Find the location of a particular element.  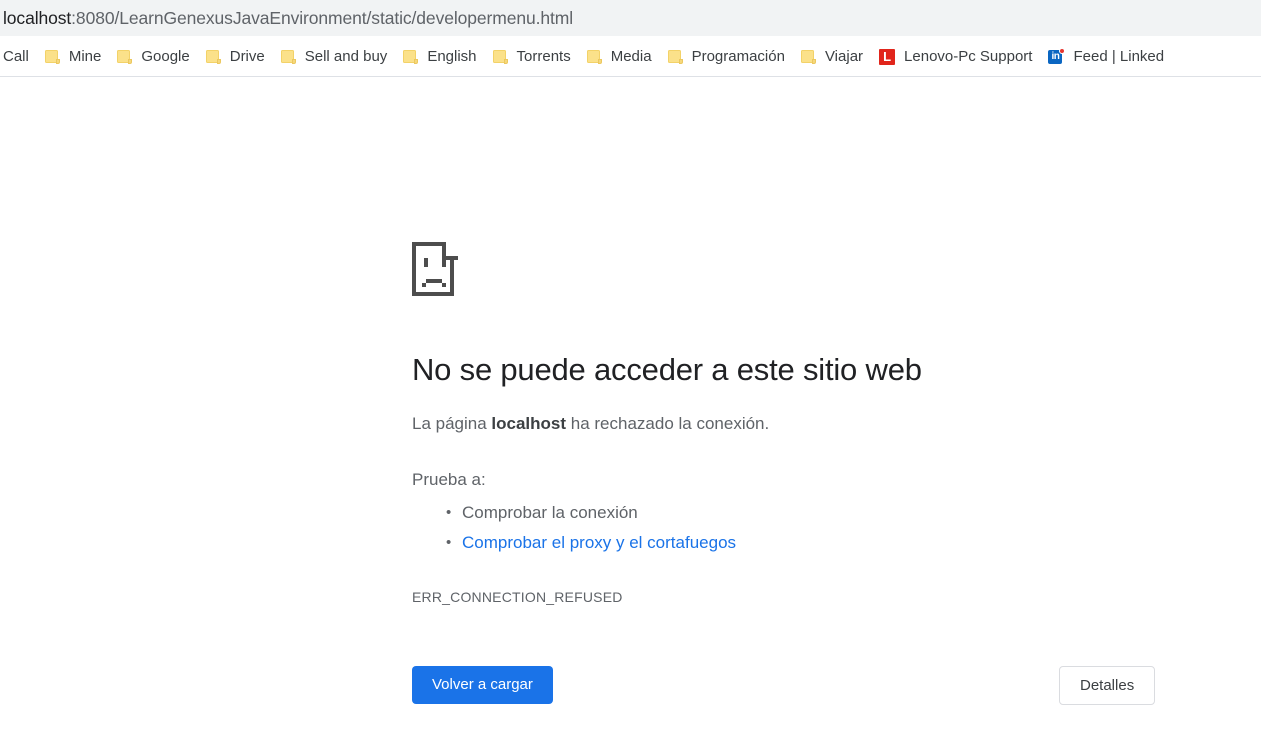

bookmark-item-lenovo-pc-support: L Lenovo-Pc Support is located at coordinates (955, 57).